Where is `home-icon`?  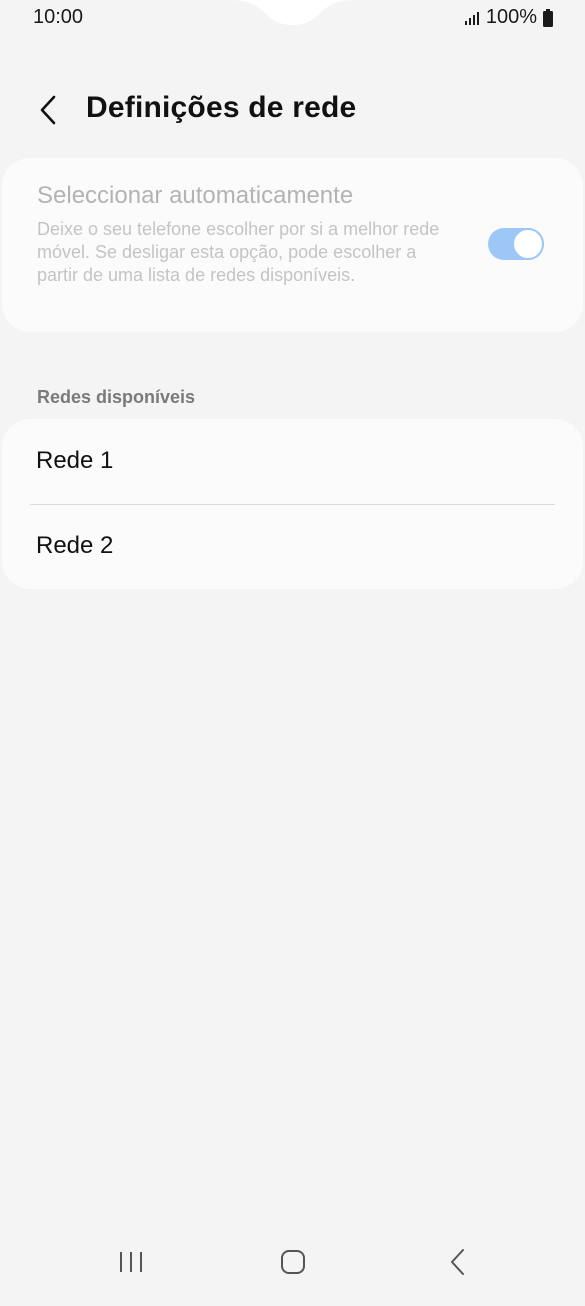 home-icon is located at coordinates (293, 1262).